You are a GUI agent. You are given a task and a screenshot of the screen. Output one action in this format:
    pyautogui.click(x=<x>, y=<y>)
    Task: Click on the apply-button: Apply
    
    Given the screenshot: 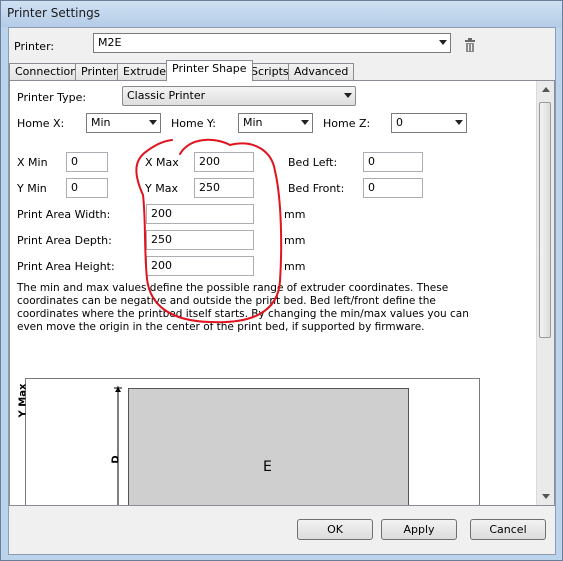 What is the action you would take?
    pyautogui.click(x=419, y=529)
    